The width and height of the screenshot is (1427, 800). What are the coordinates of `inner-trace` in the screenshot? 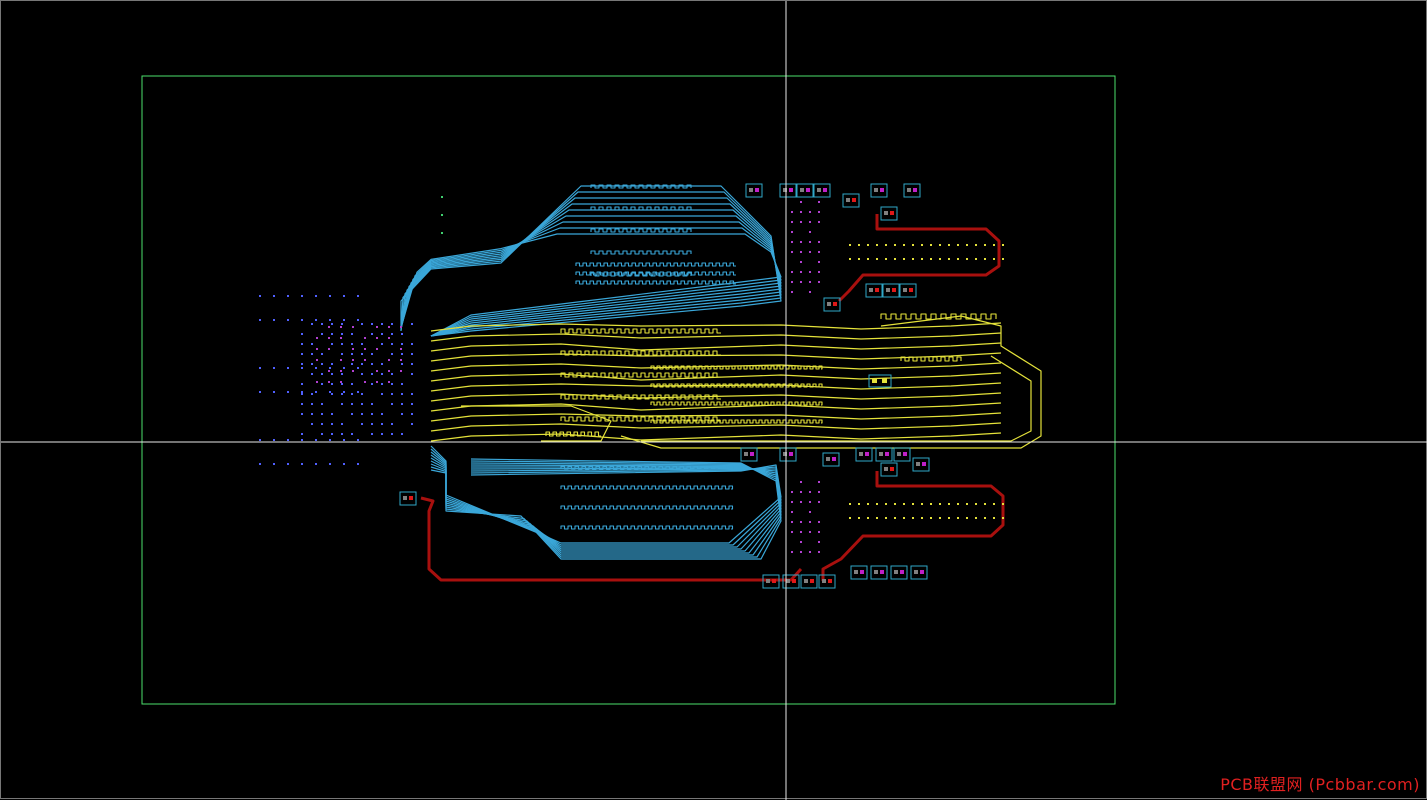 It's located at (716, 377).